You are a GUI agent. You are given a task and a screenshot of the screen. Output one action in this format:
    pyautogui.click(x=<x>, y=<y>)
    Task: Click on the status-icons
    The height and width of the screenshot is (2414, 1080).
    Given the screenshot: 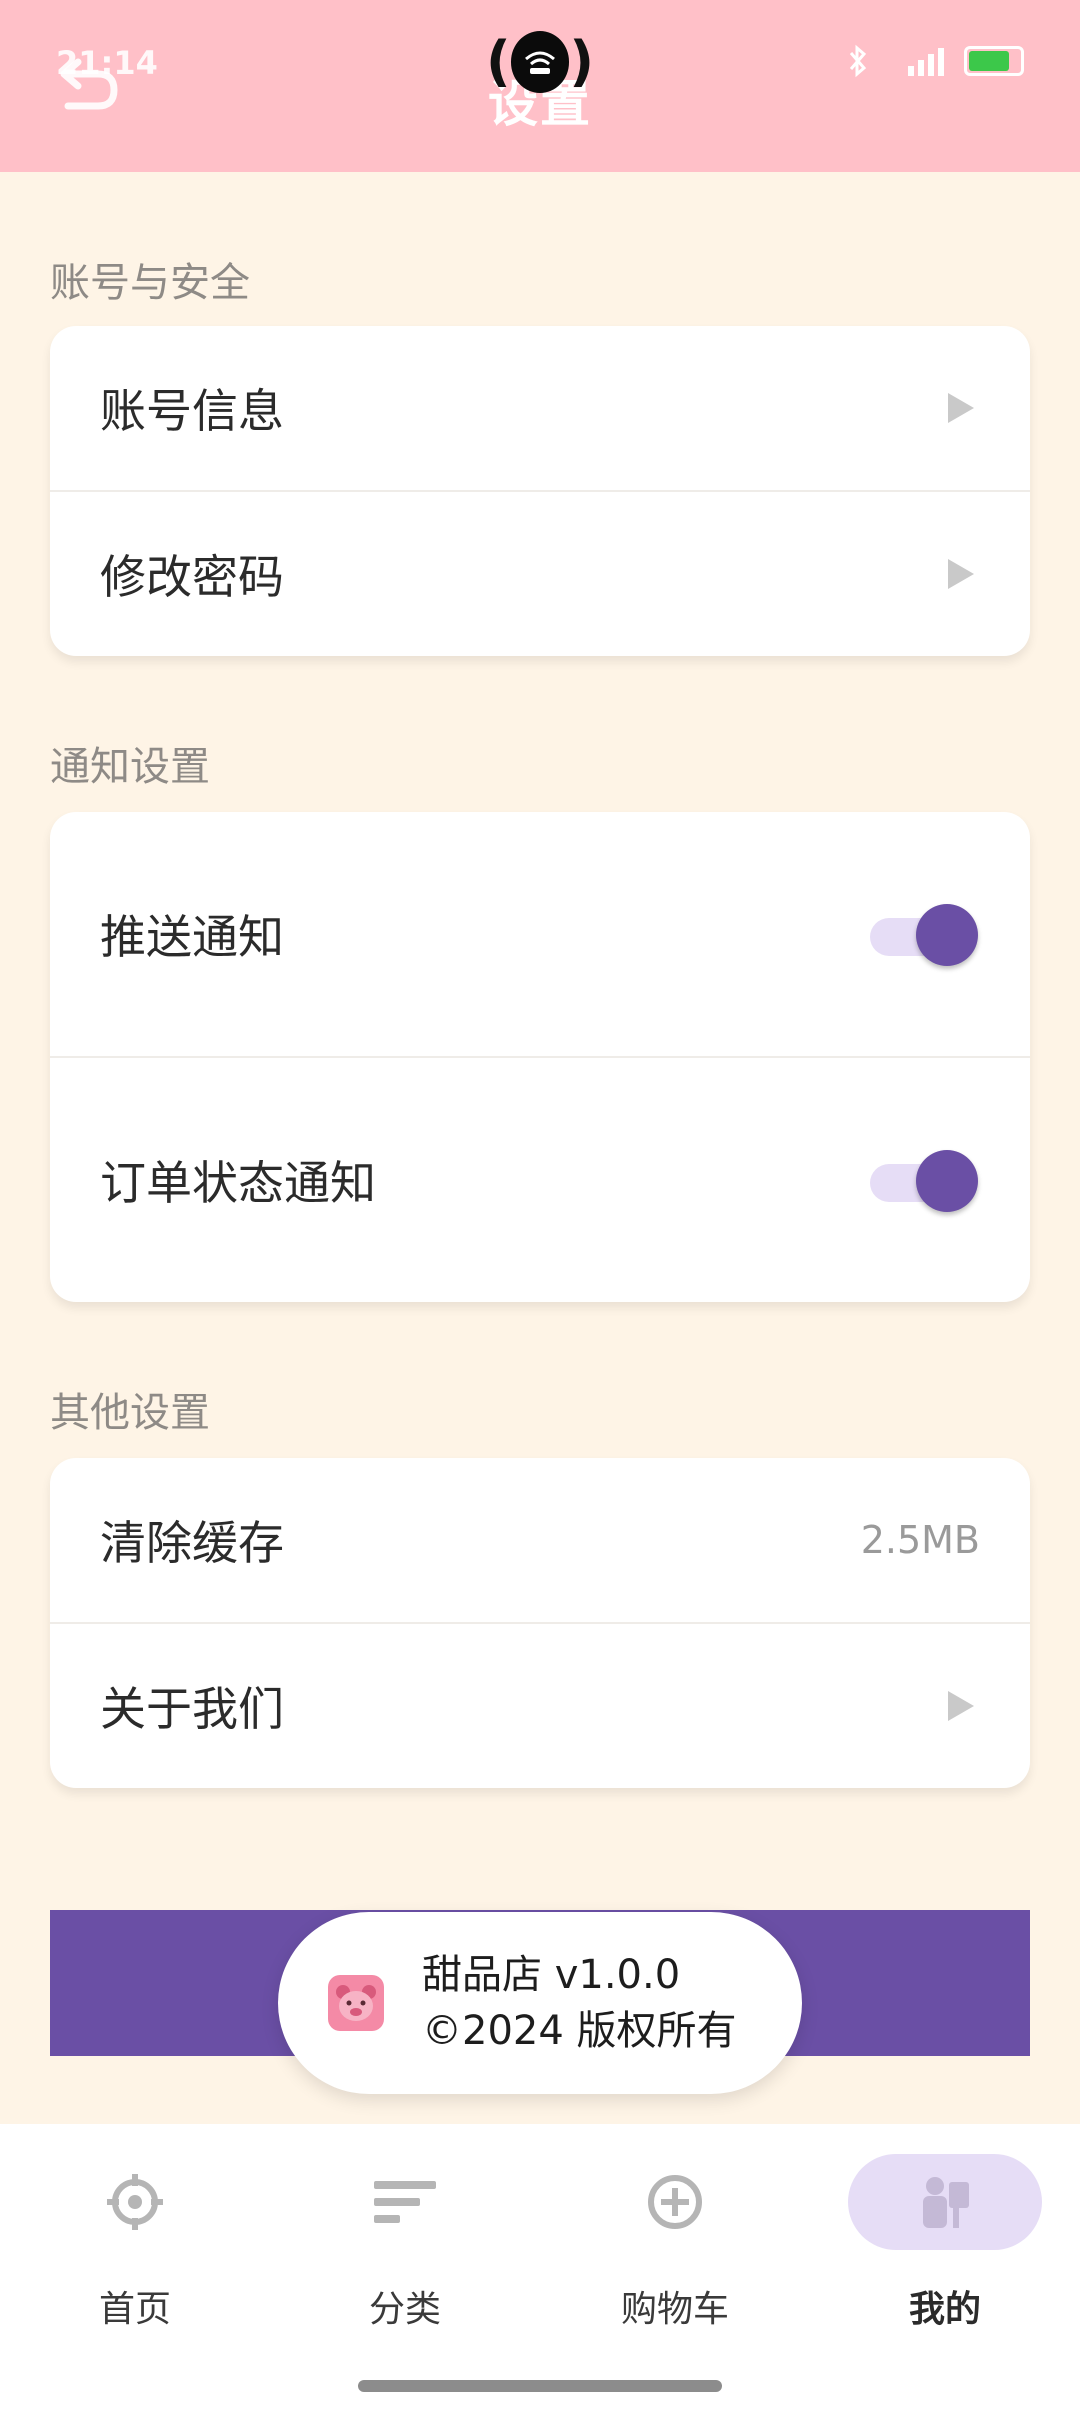 What is the action you would take?
    pyautogui.click(x=936, y=61)
    